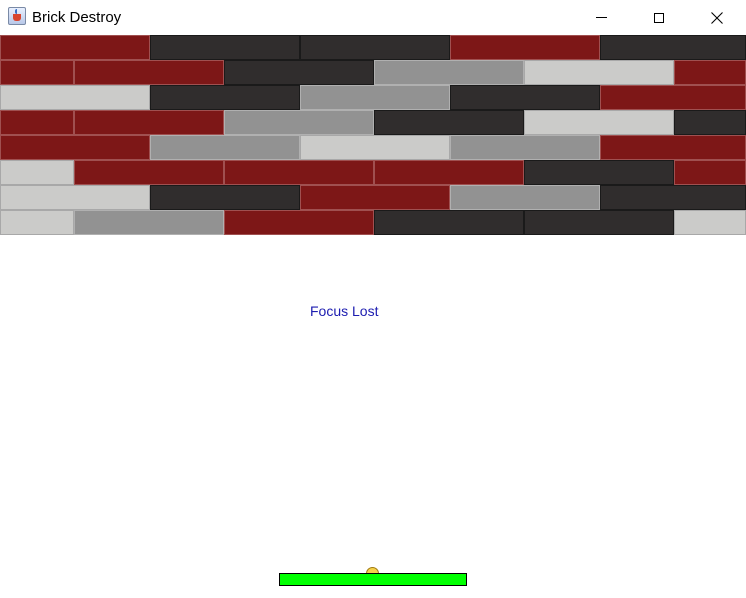 The height and width of the screenshot is (598, 746). I want to click on paddle, so click(373, 579).